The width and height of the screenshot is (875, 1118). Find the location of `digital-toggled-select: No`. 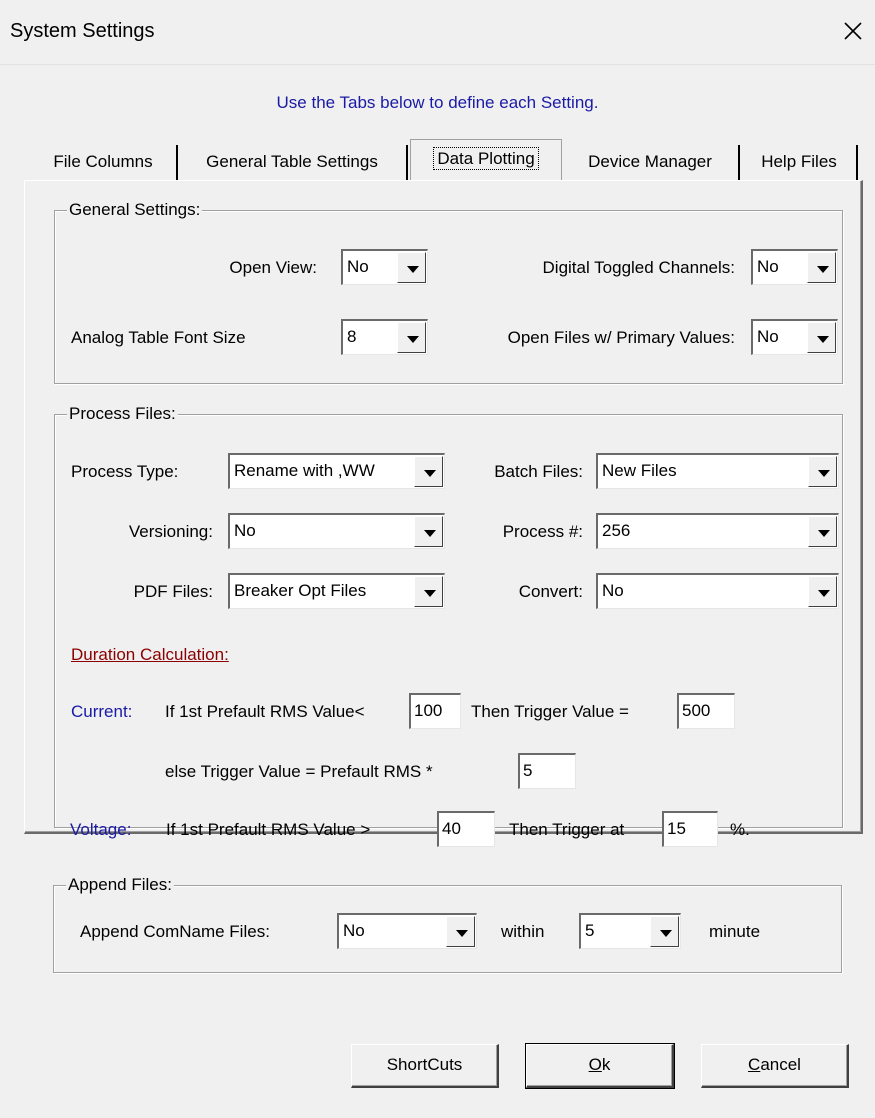

digital-toggled-select: No is located at coordinates (794, 267).